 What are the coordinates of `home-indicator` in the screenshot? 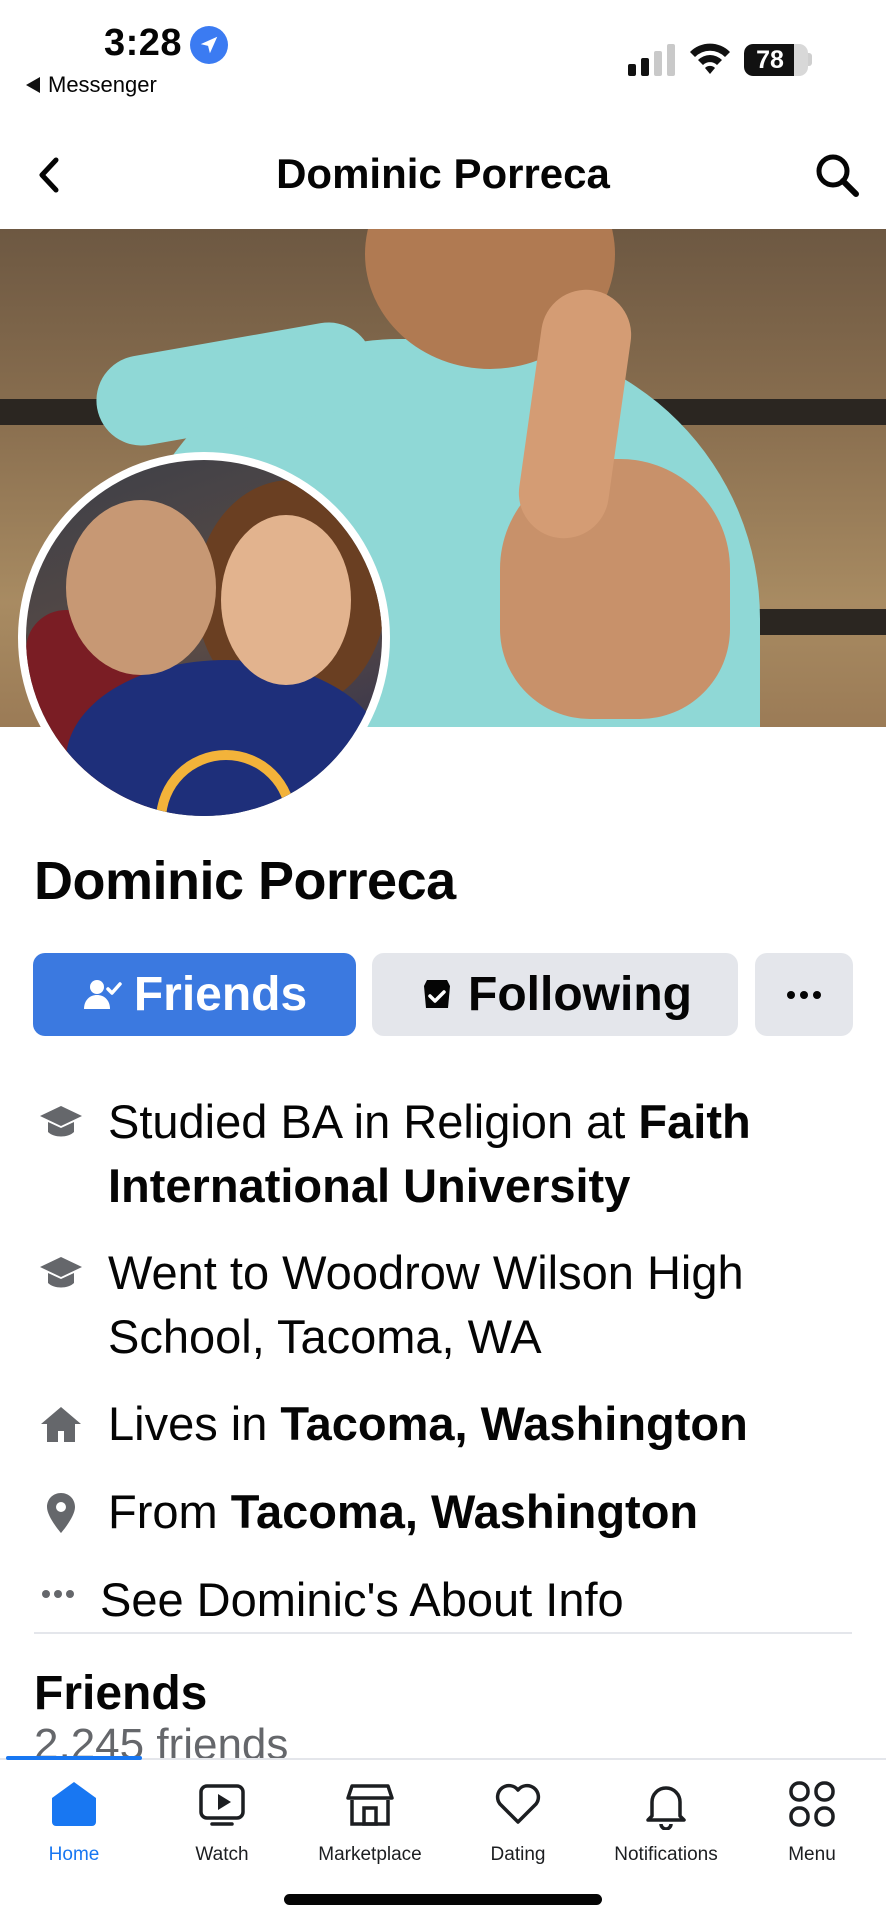 It's located at (443, 1899).